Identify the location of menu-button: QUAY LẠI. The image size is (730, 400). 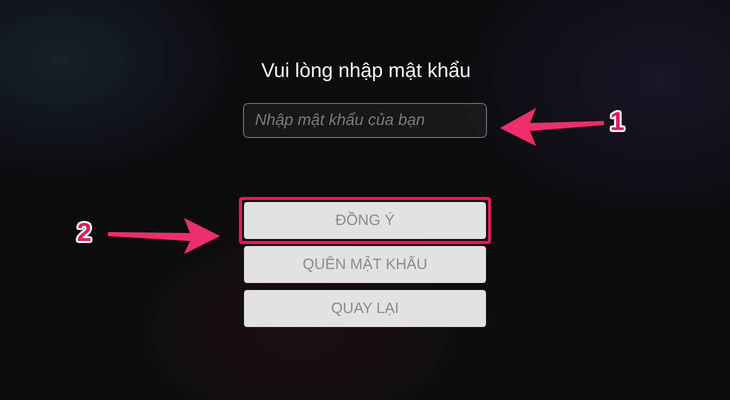
(365, 308).